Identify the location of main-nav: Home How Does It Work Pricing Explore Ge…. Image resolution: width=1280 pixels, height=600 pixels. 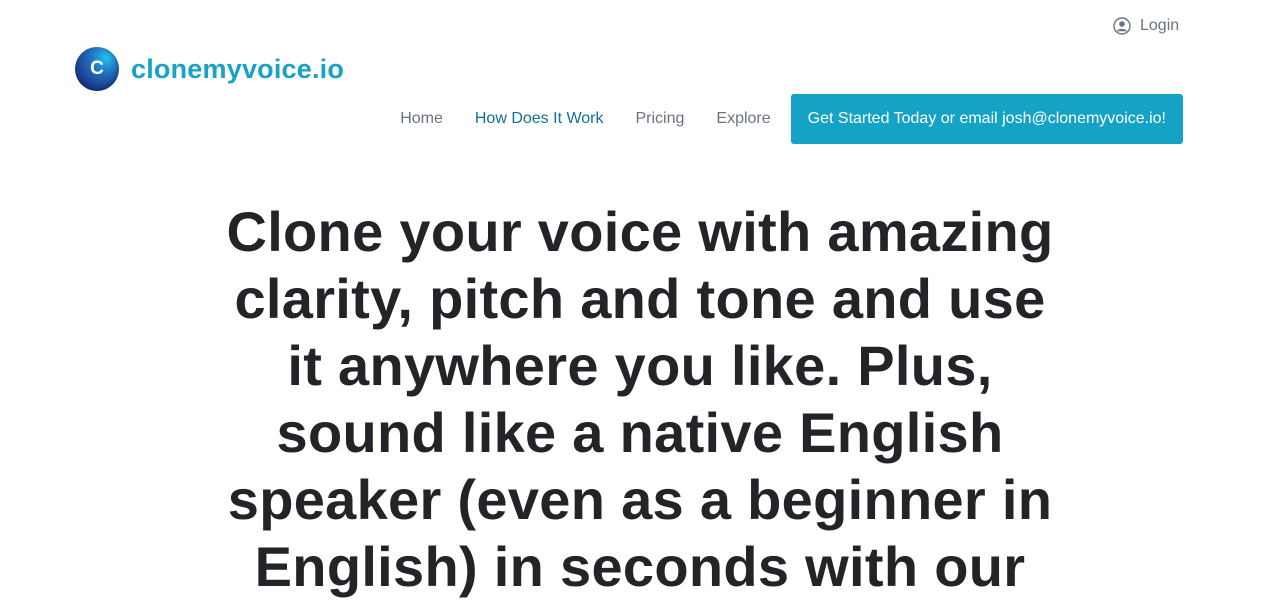
(791, 119).